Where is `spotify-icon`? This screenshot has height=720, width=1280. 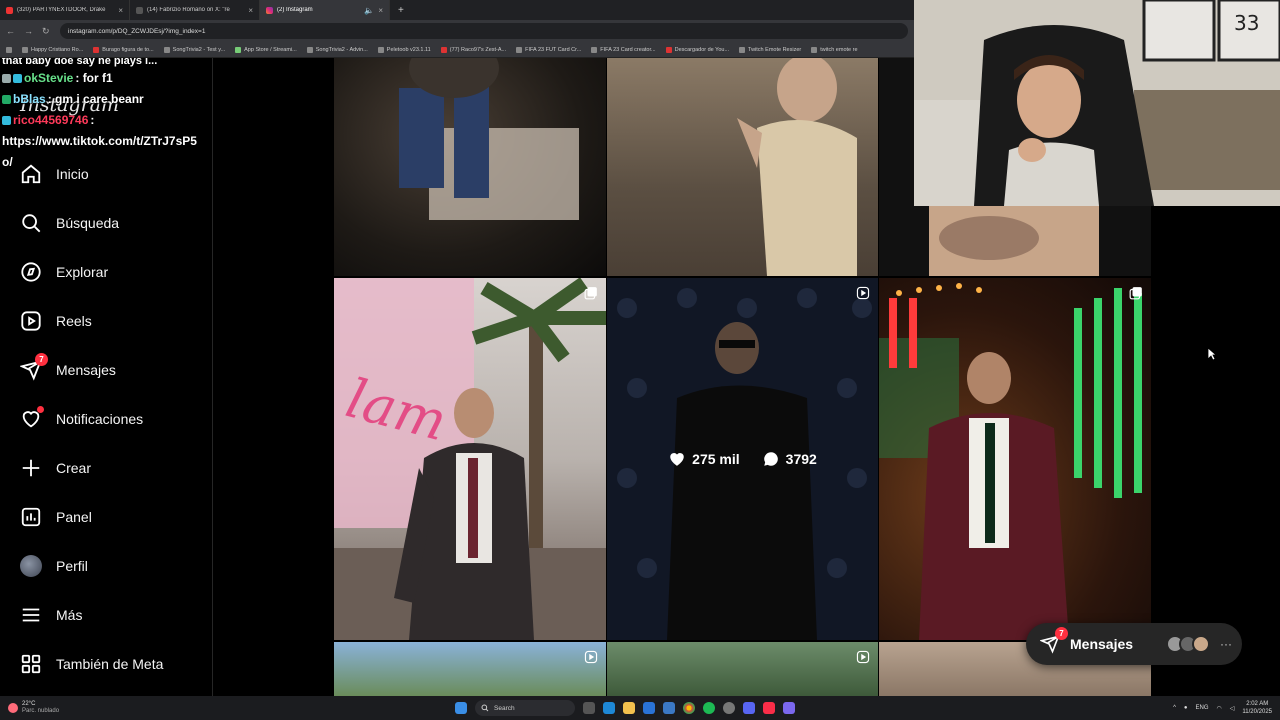 spotify-icon is located at coordinates (709, 708).